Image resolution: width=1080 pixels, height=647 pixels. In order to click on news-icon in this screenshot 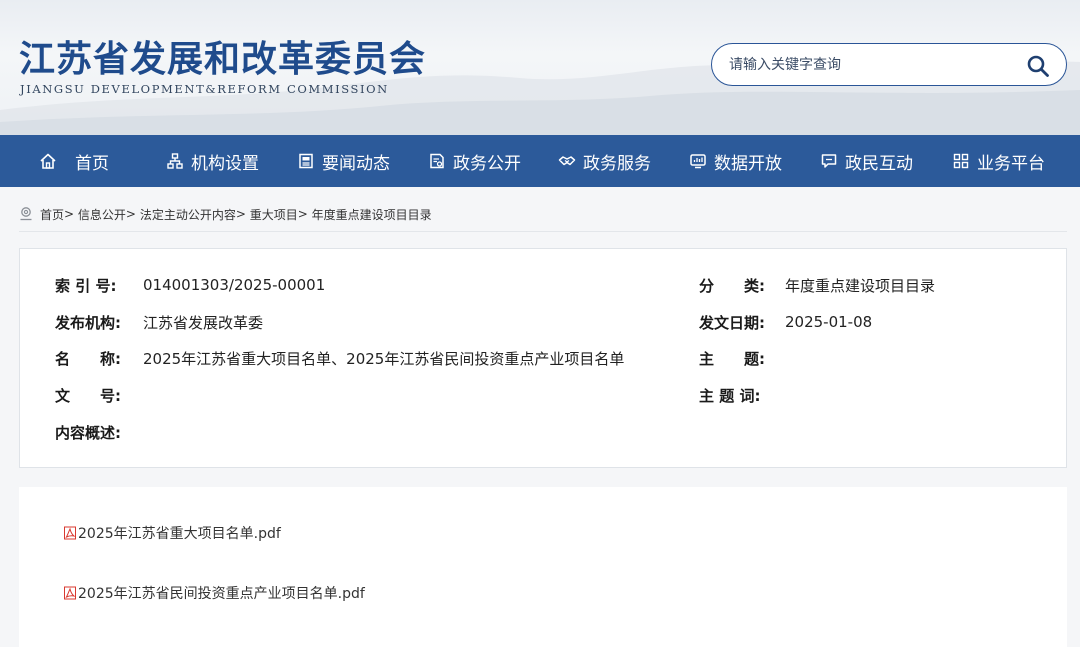, I will do `click(306, 161)`.